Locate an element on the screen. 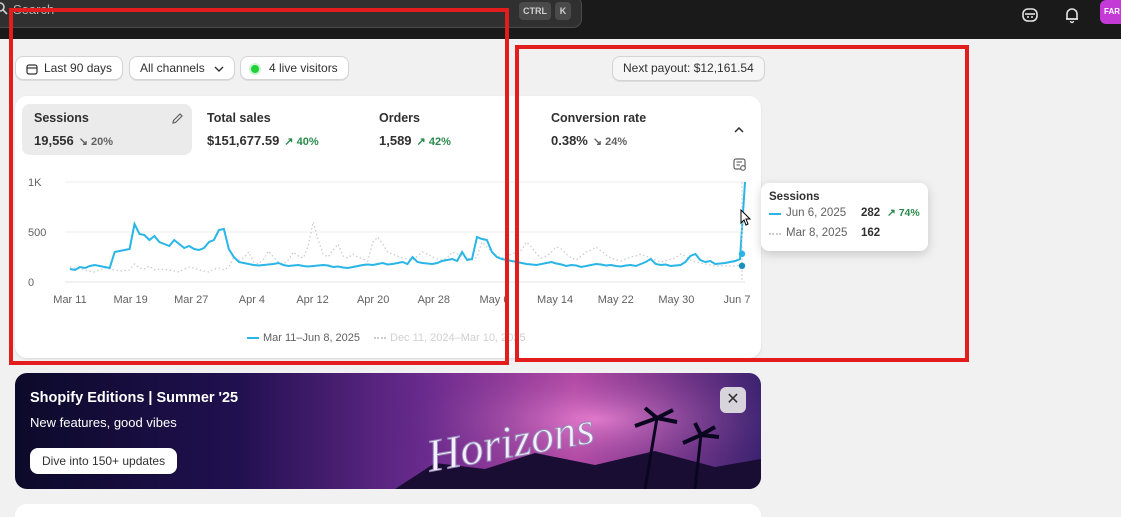  x-tick-label: Mar 19 is located at coordinates (131, 300).